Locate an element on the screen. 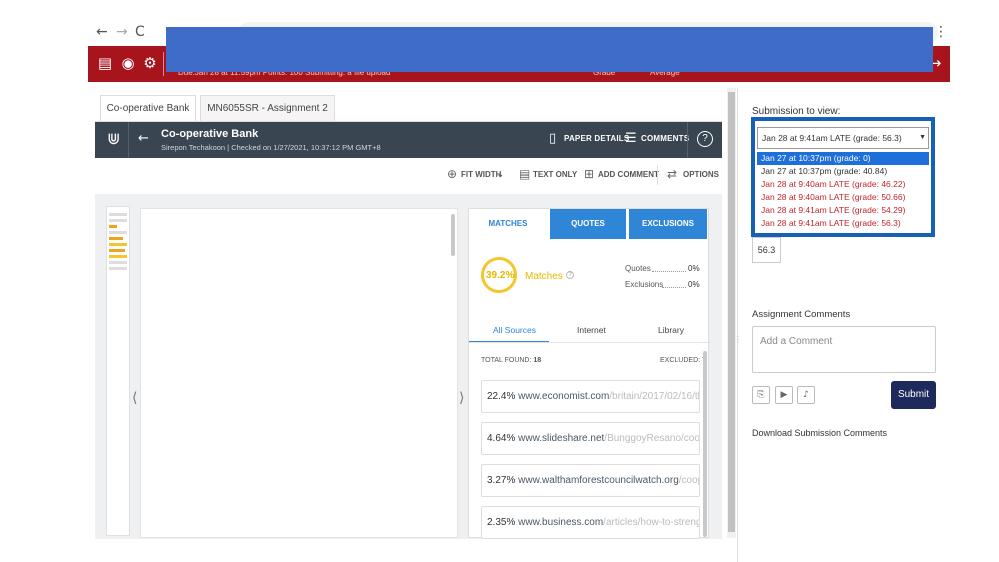  tab-library: Library is located at coordinates (671, 330).